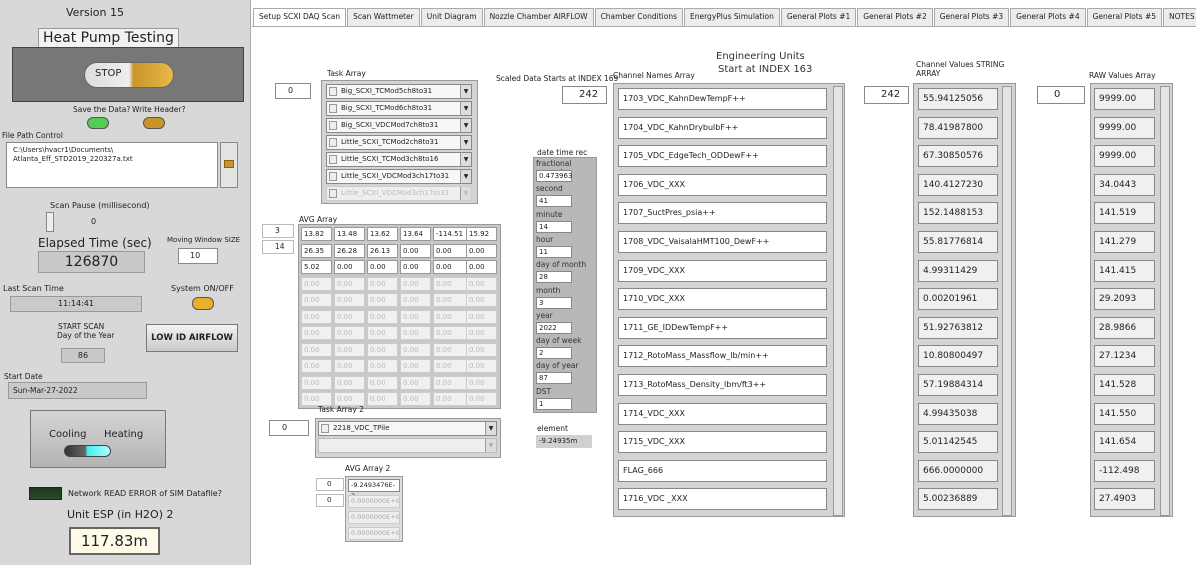  I want to click on channel-name-item: 1708_VDC_VaisalaHMT100_DewF++, so click(722, 242).